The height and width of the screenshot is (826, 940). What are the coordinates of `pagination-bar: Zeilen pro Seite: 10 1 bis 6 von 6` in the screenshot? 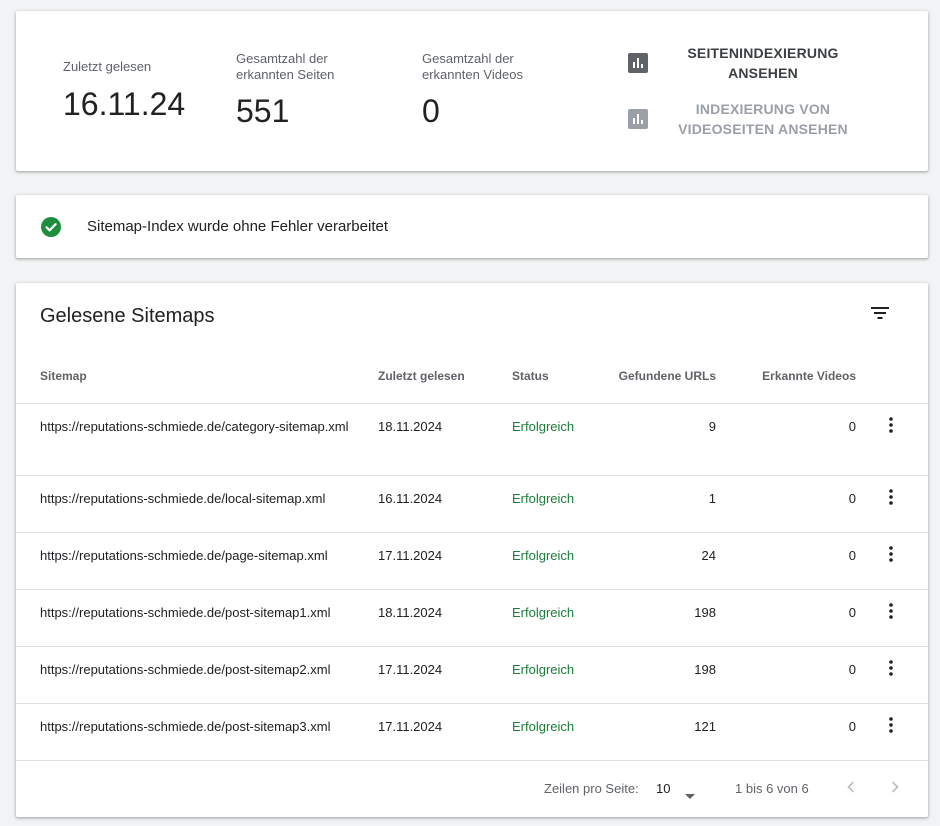 It's located at (472, 788).